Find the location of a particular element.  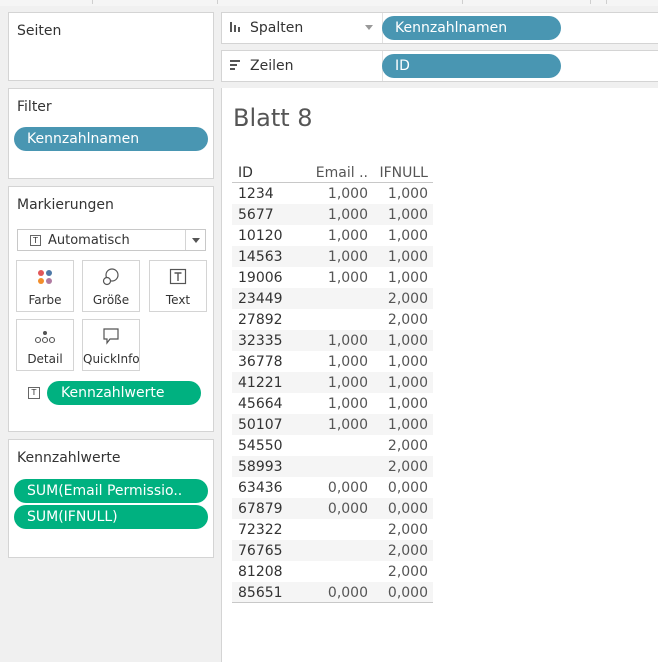

columns-icon is located at coordinates (235, 27).